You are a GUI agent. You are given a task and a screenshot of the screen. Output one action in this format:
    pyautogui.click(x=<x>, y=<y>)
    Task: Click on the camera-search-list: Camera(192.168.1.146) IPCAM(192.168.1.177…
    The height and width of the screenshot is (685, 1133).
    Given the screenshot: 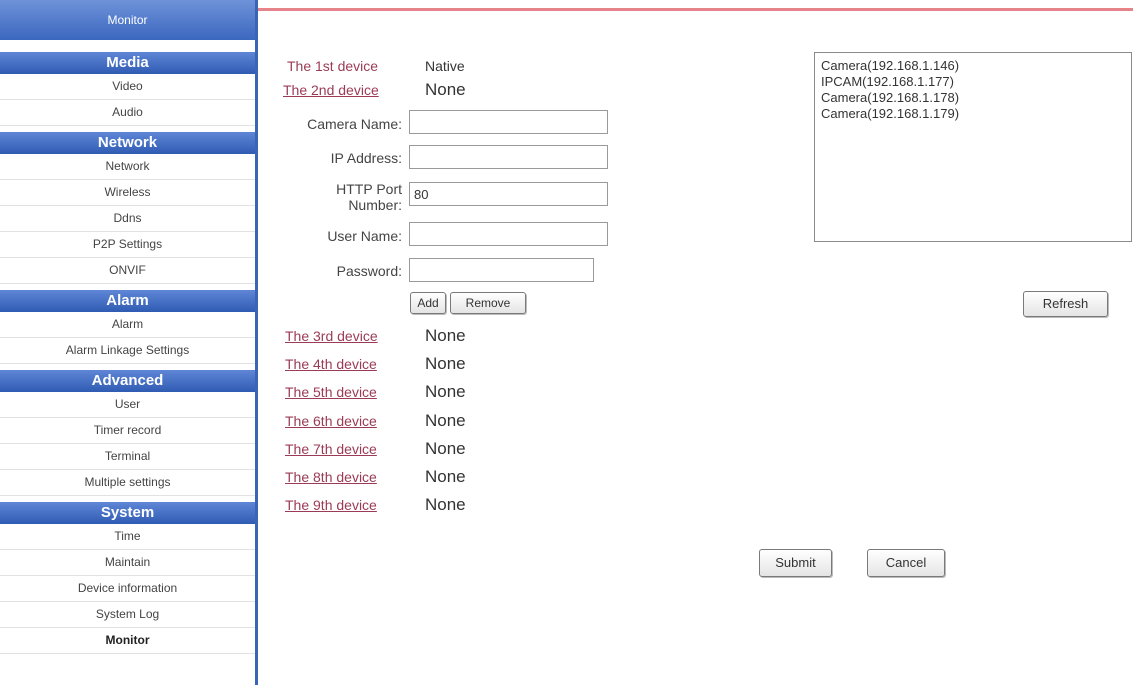 What is the action you would take?
    pyautogui.click(x=973, y=147)
    